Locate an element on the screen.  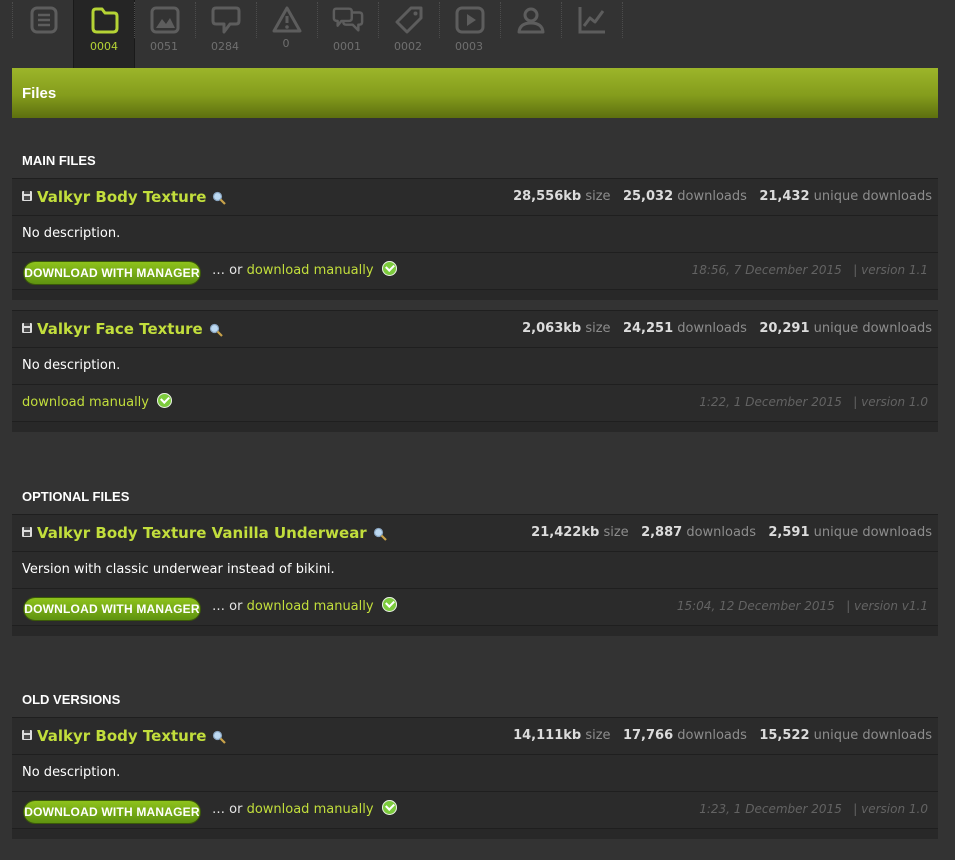
tab-users is located at coordinates (530, 35).